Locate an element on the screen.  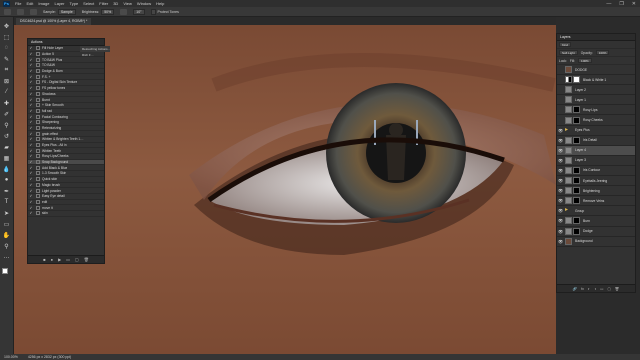
crop-tool-icon: ⌗ is located at coordinates (7, 70).